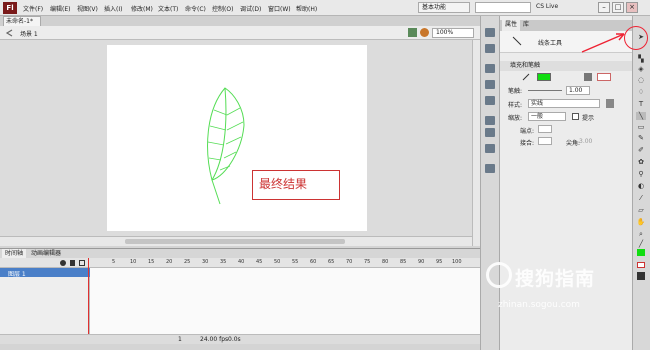 The width and height of the screenshot is (650, 350). What do you see at coordinates (29, 33) in the screenshot?
I see `scene-label: 场景 1` at bounding box center [29, 33].